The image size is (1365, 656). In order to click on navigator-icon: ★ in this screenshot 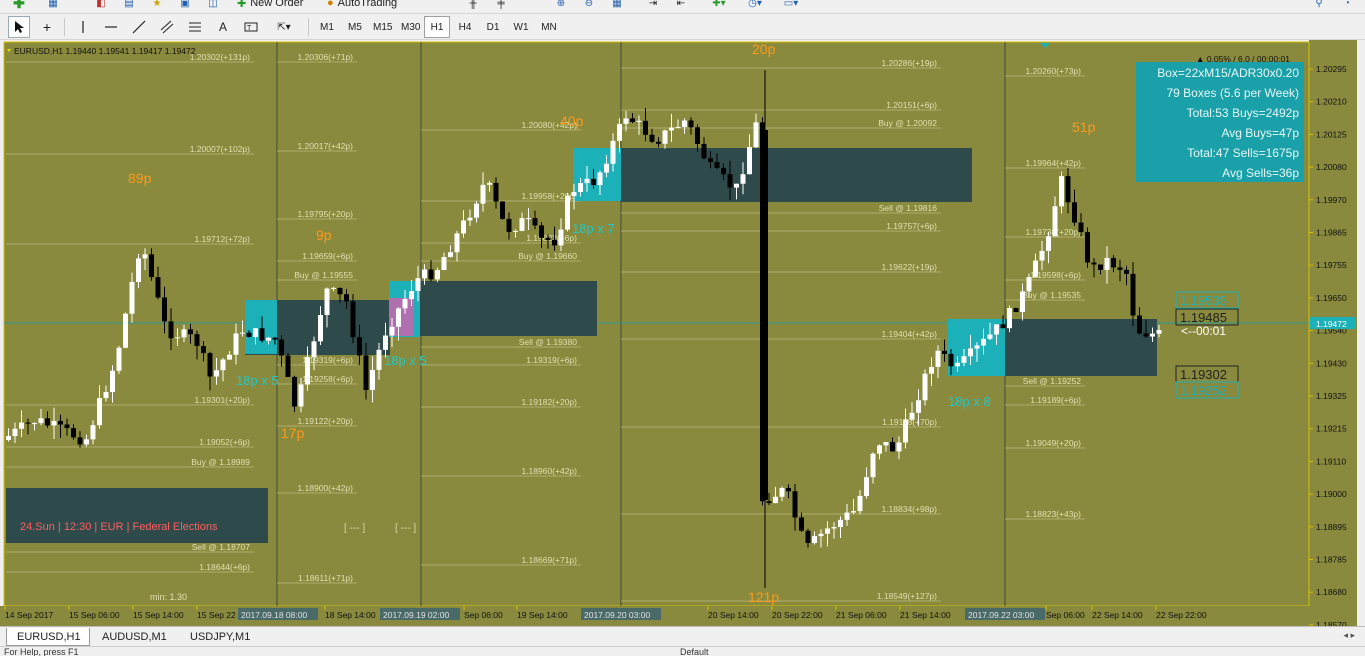, I will do `click(157, 6)`.